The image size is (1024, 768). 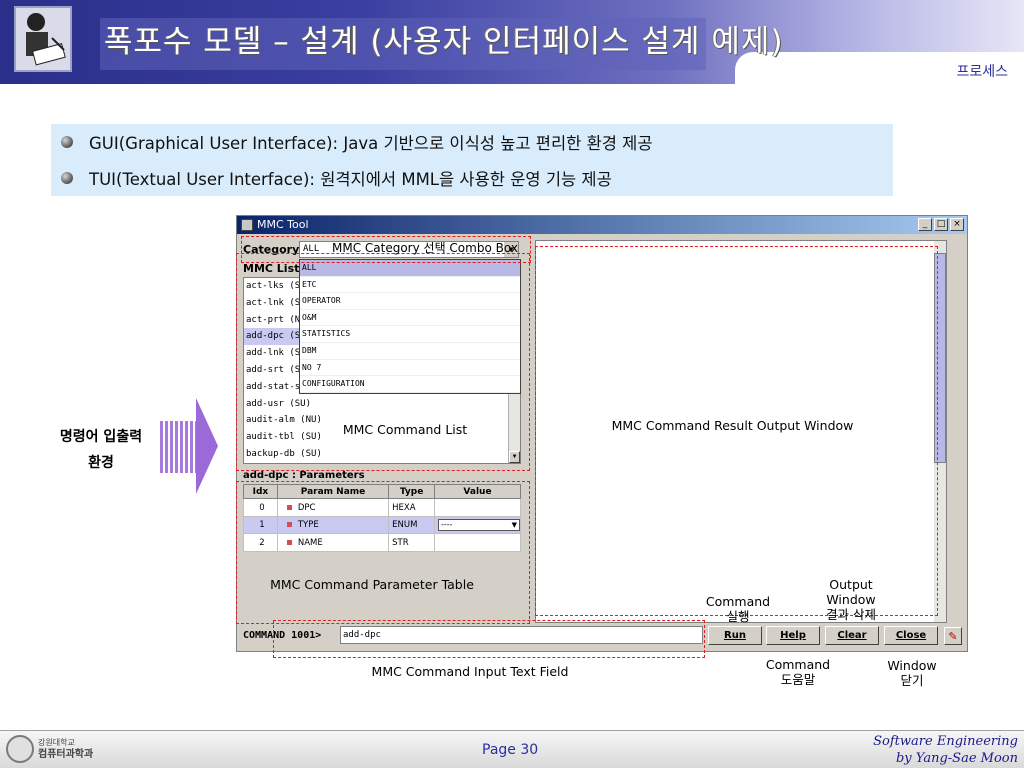 I want to click on app-icon, so click(x=247, y=225).